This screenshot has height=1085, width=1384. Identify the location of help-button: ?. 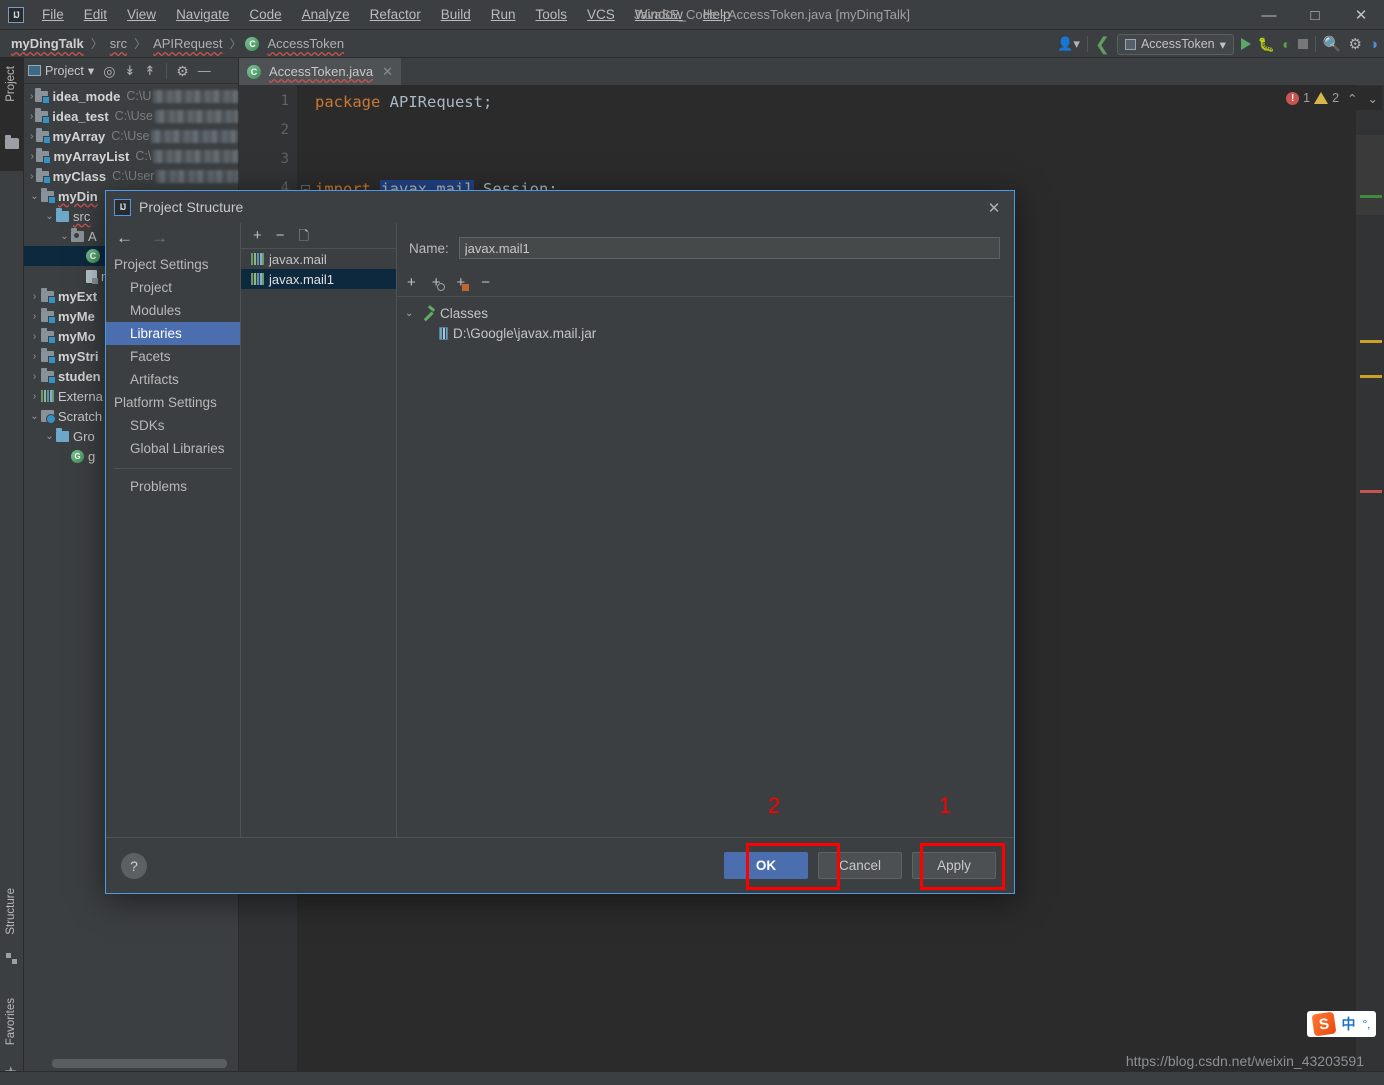
(134, 865).